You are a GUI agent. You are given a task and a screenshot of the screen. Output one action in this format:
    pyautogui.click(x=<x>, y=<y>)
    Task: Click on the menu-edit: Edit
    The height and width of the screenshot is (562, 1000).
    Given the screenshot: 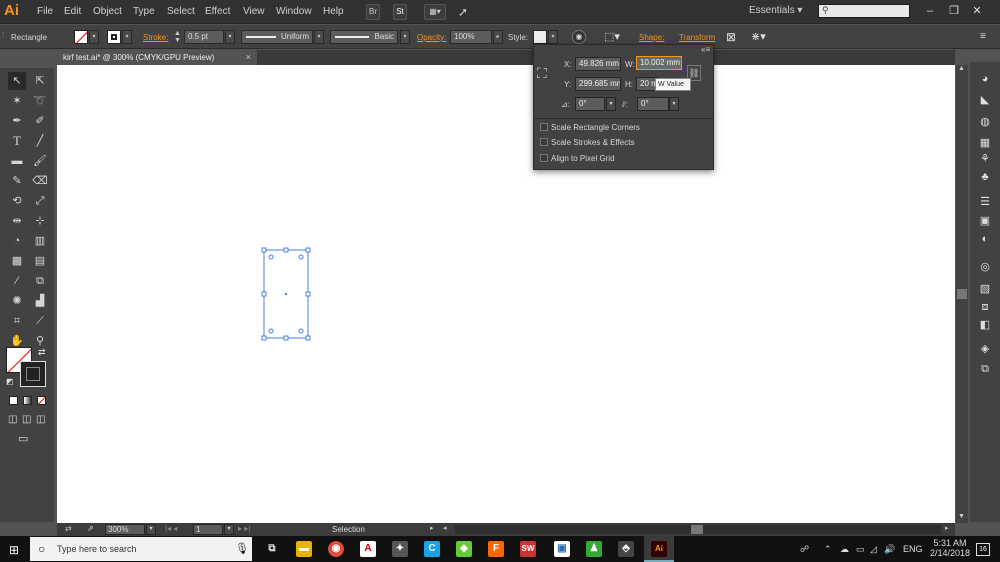 What is the action you would take?
    pyautogui.click(x=72, y=11)
    